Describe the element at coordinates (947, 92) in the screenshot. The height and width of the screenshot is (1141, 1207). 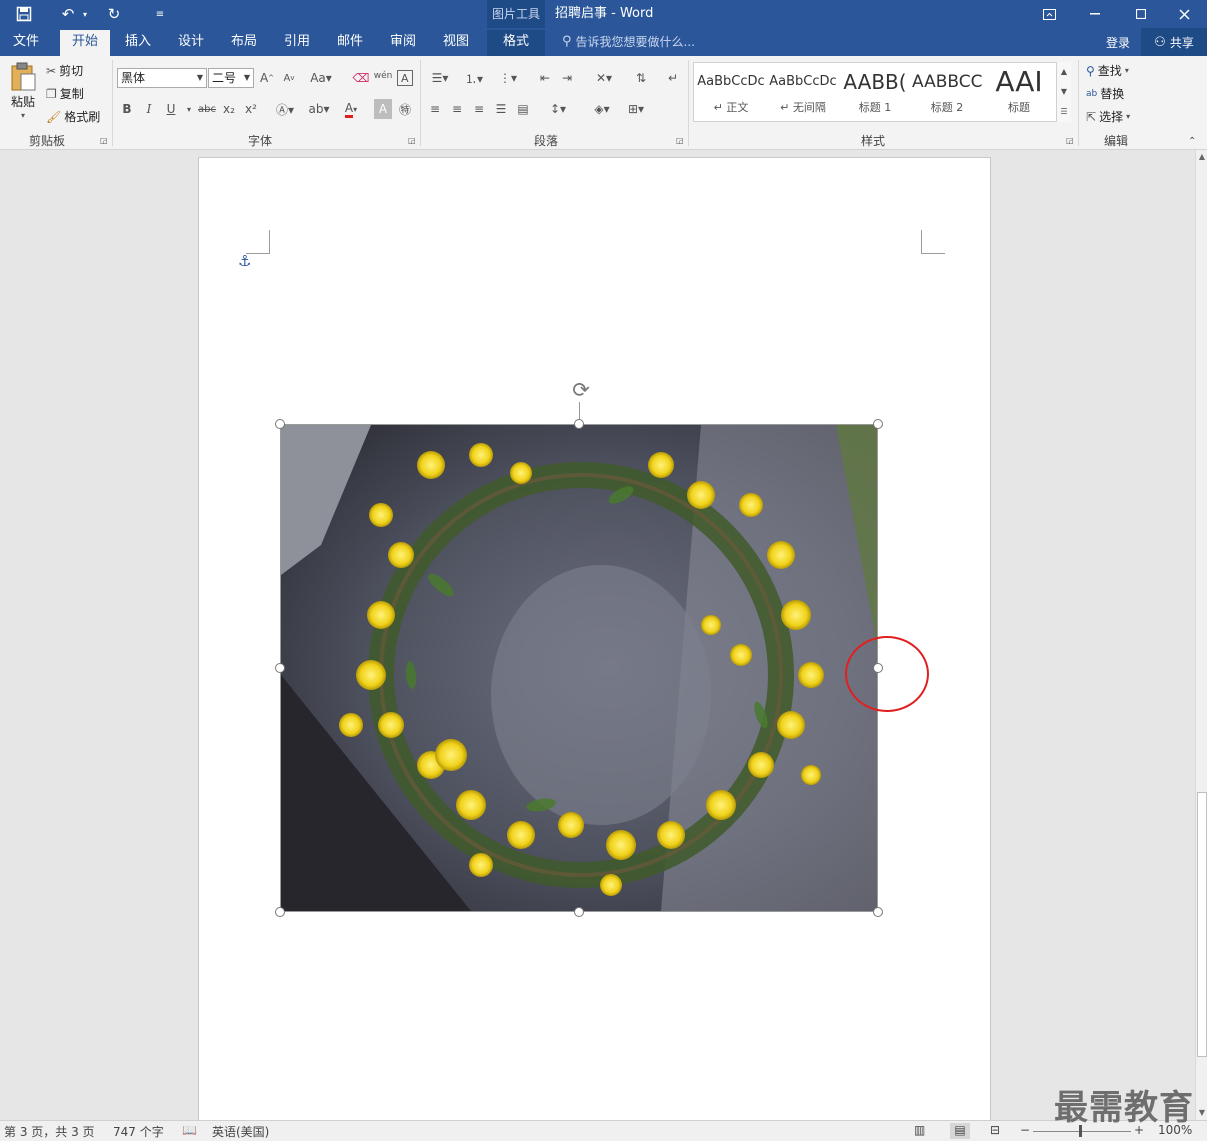
I see `style-heading-2: AABBCC 标题 2` at that location.